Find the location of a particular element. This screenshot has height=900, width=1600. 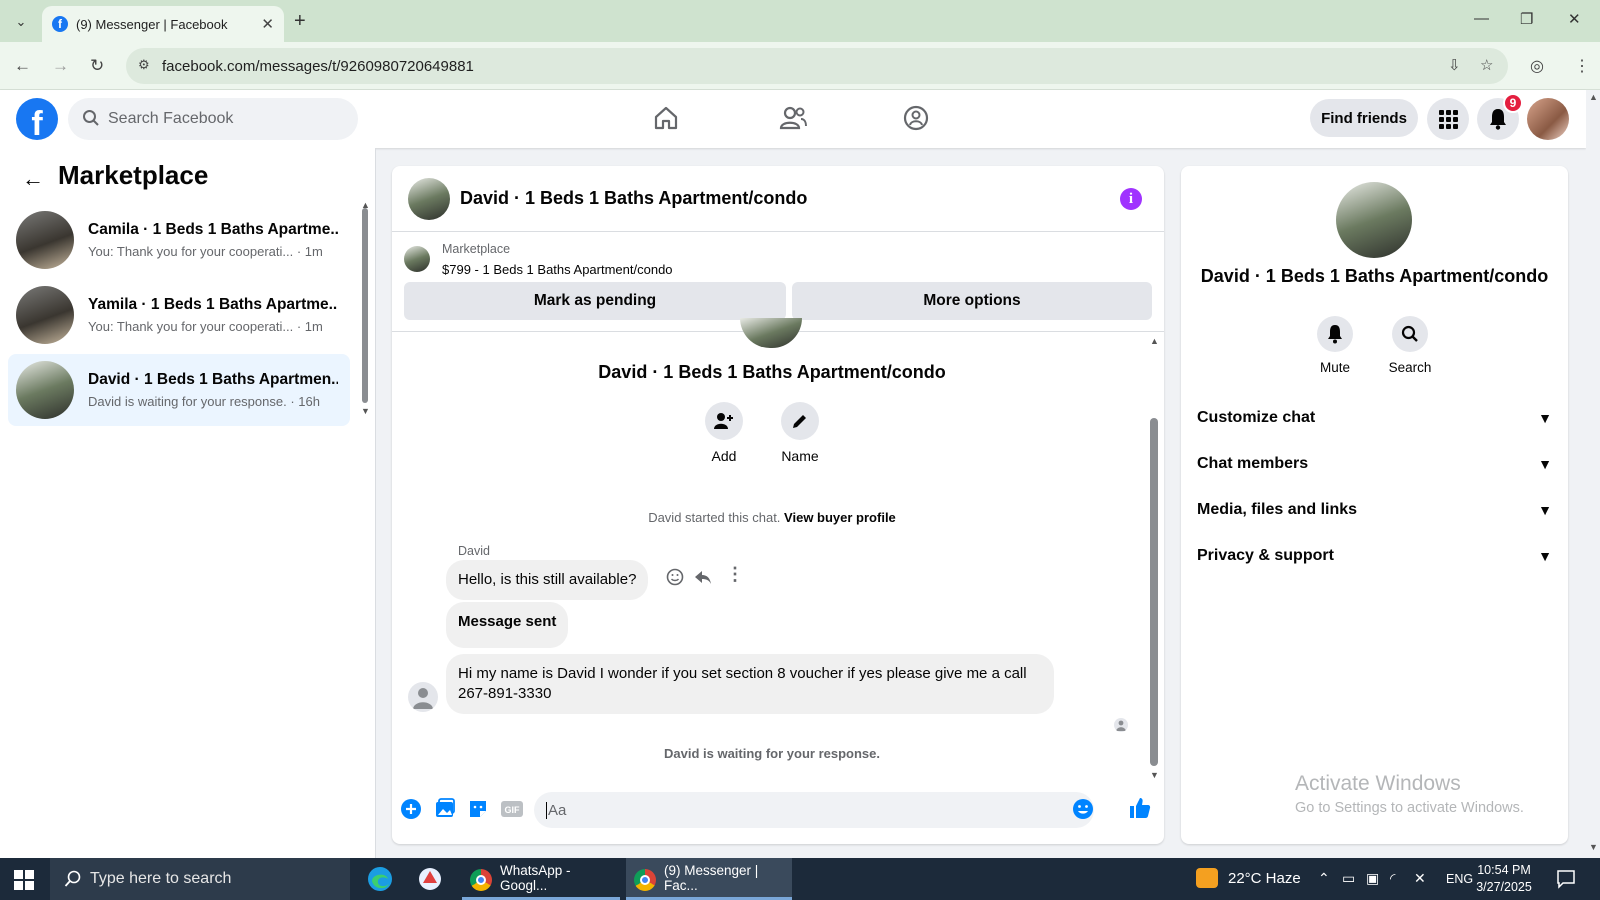

edge-browser-icon is located at coordinates (380, 879).